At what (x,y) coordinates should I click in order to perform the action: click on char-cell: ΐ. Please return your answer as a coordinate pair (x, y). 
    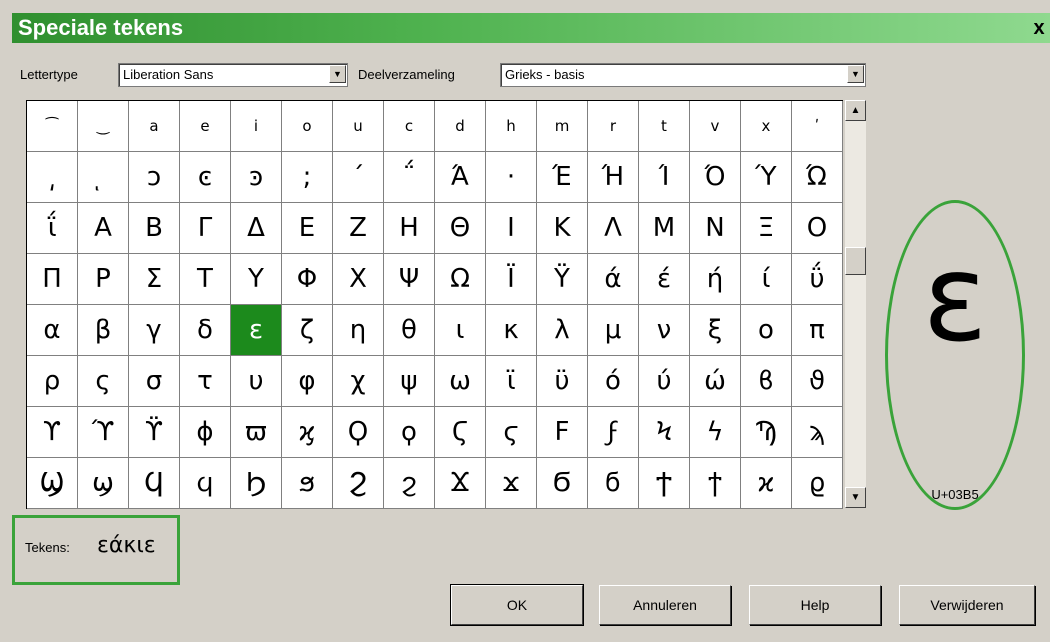
    Looking at the image, I should click on (52, 228).